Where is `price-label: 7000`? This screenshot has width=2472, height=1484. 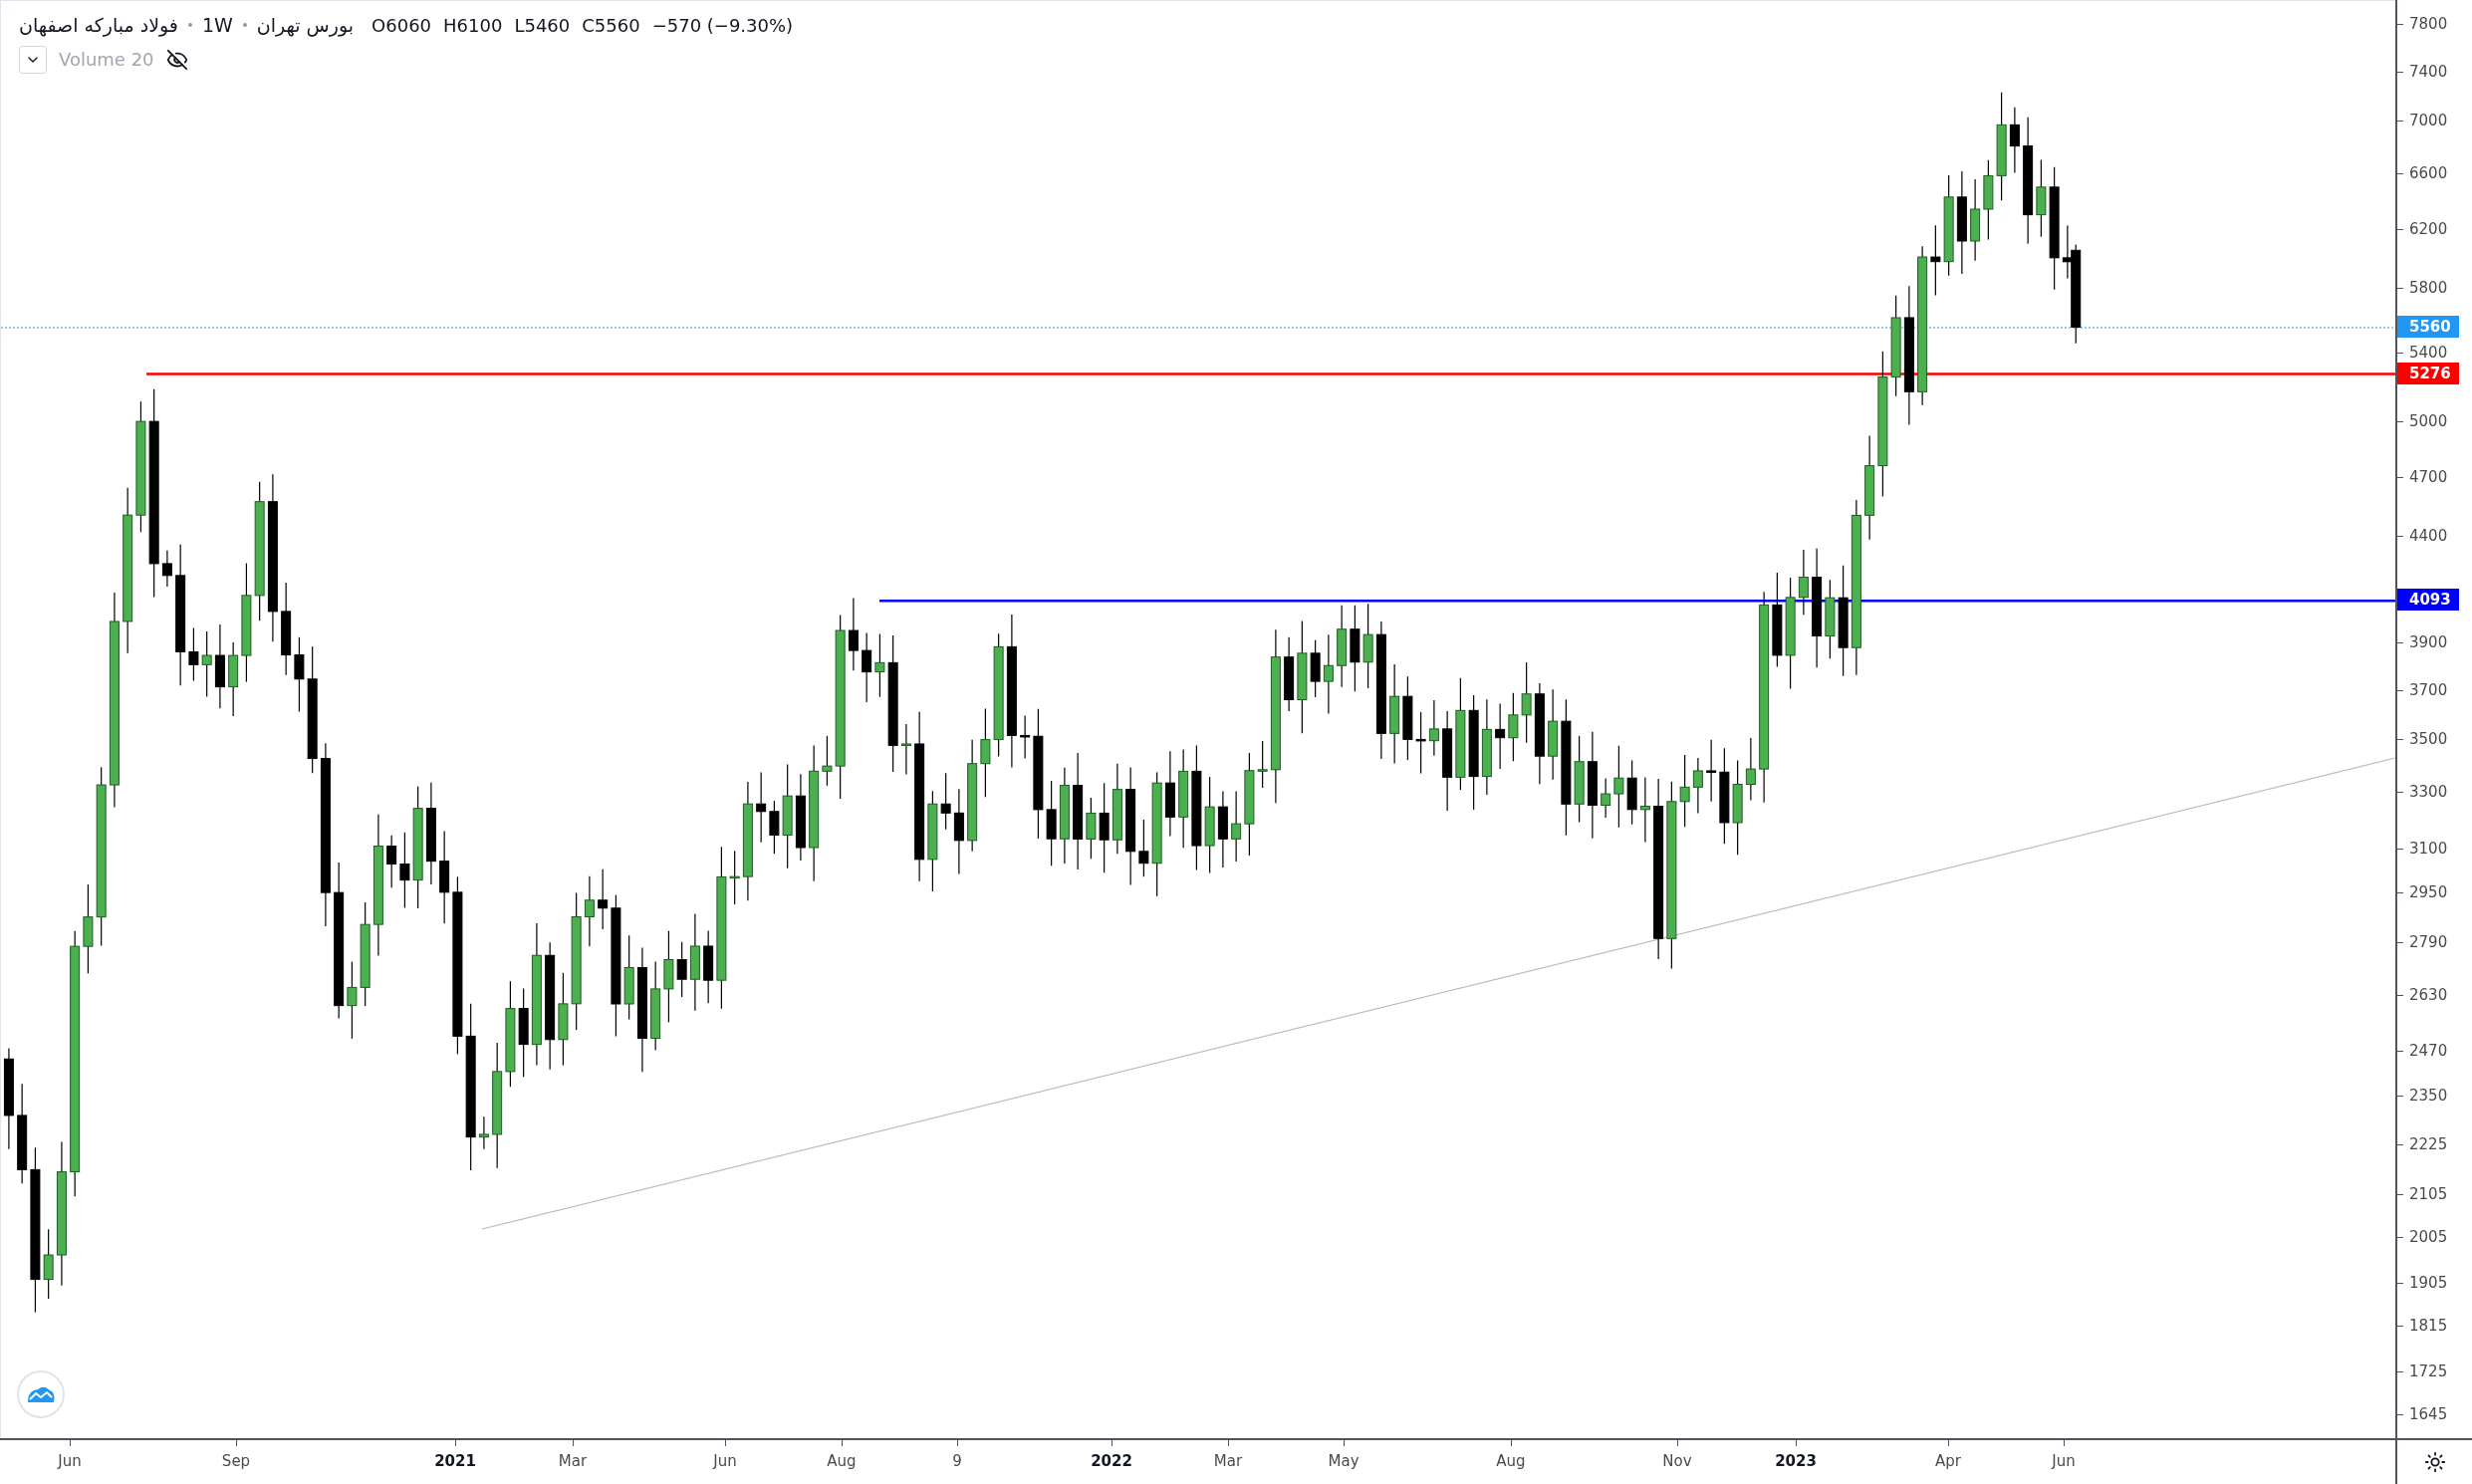
price-label: 7000 is located at coordinates (2428, 120).